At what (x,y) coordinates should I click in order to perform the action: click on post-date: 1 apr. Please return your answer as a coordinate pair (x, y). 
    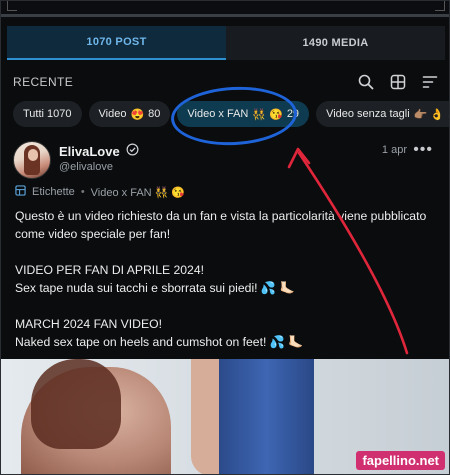
    Looking at the image, I should click on (394, 150).